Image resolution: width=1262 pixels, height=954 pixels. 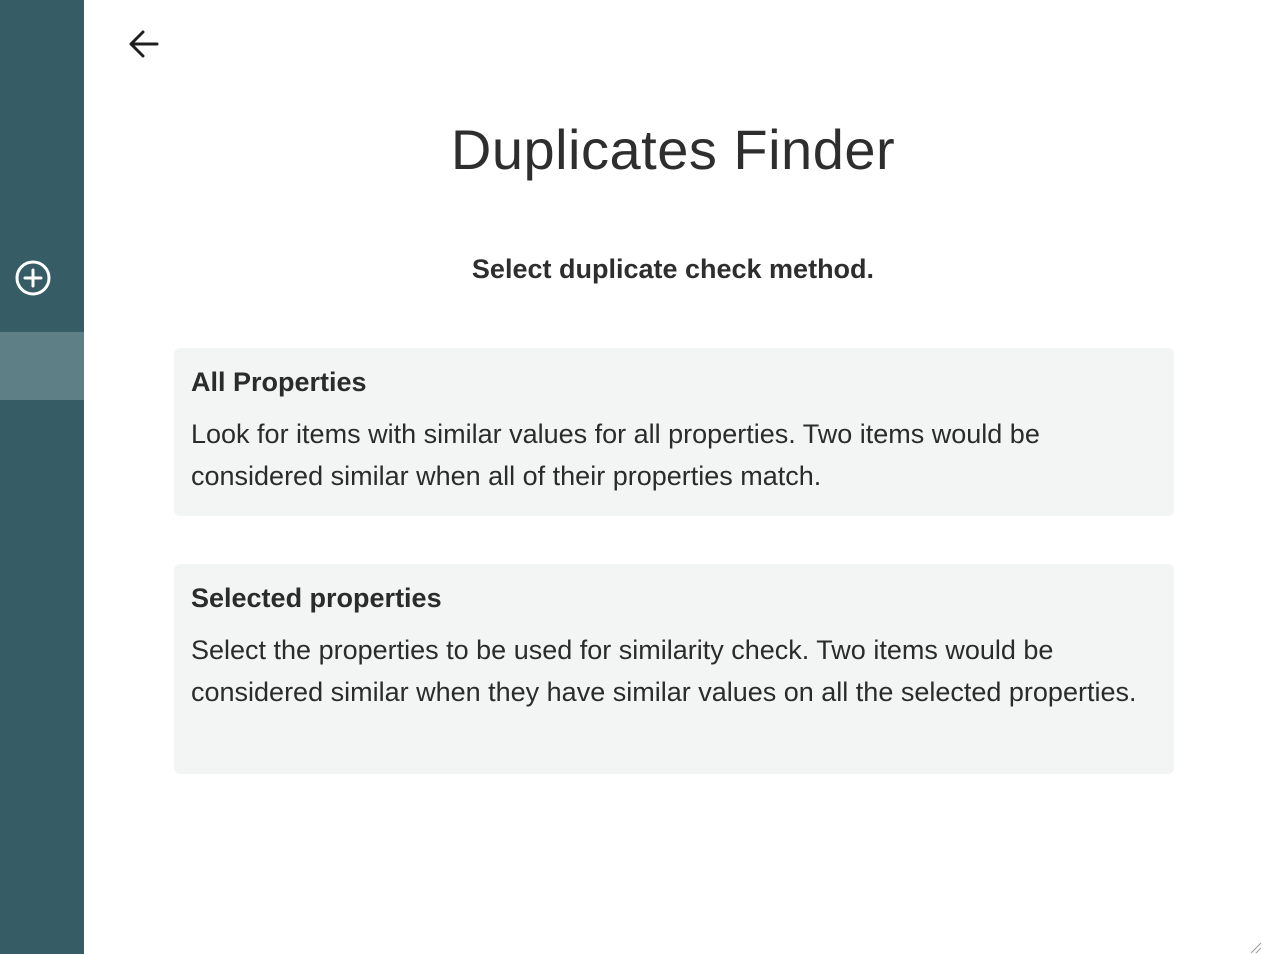 What do you see at coordinates (316, 598) in the screenshot?
I see `option-title: Selected properties` at bounding box center [316, 598].